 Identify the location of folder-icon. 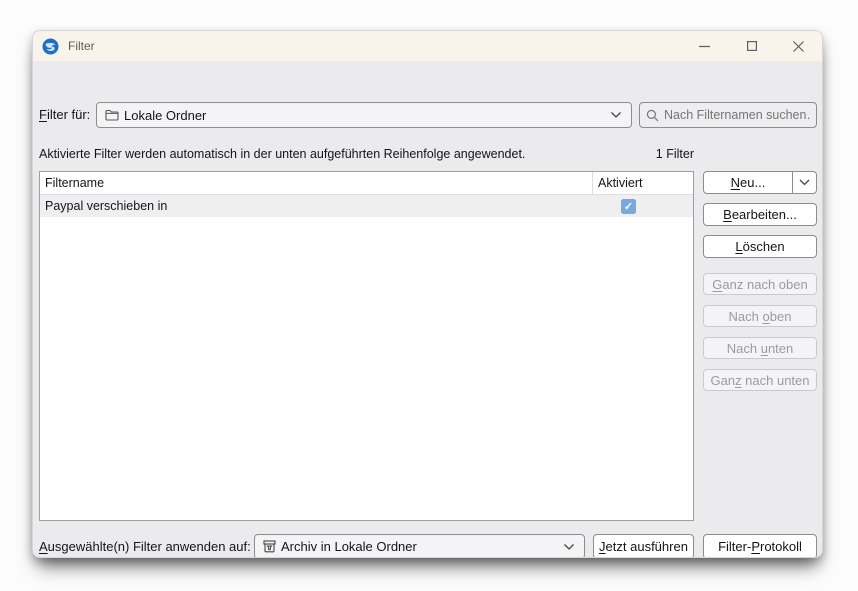
(112, 115).